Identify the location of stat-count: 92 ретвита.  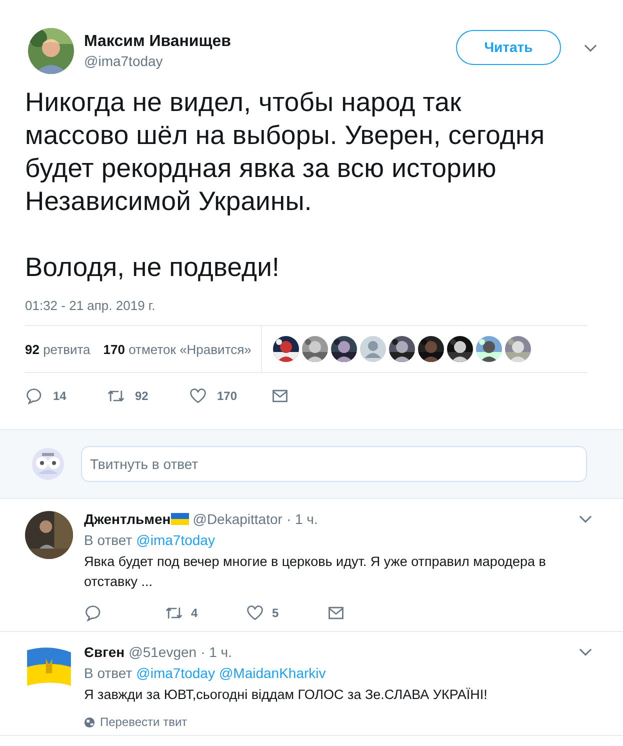
(57, 349).